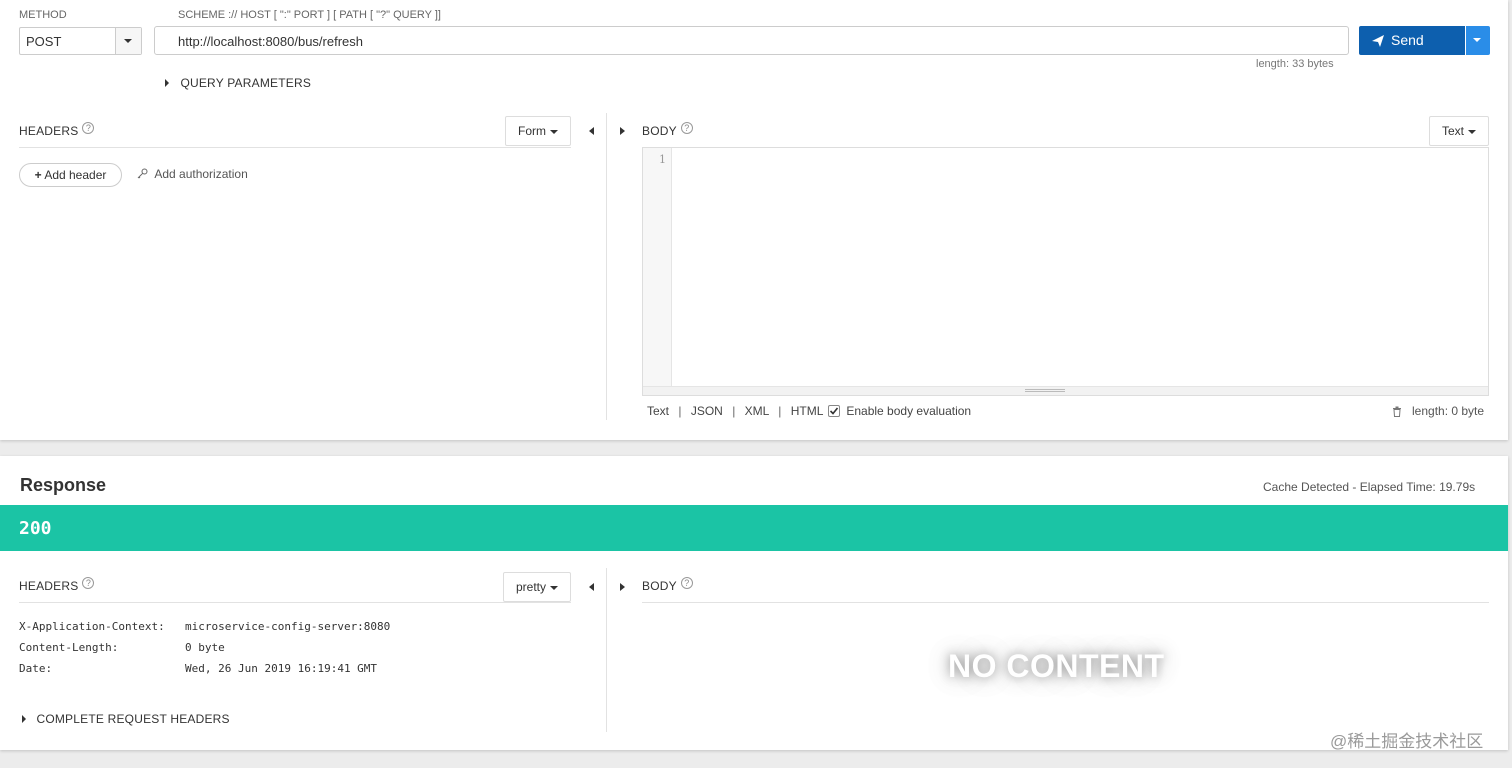  I want to click on line-number: 1, so click(662, 159).